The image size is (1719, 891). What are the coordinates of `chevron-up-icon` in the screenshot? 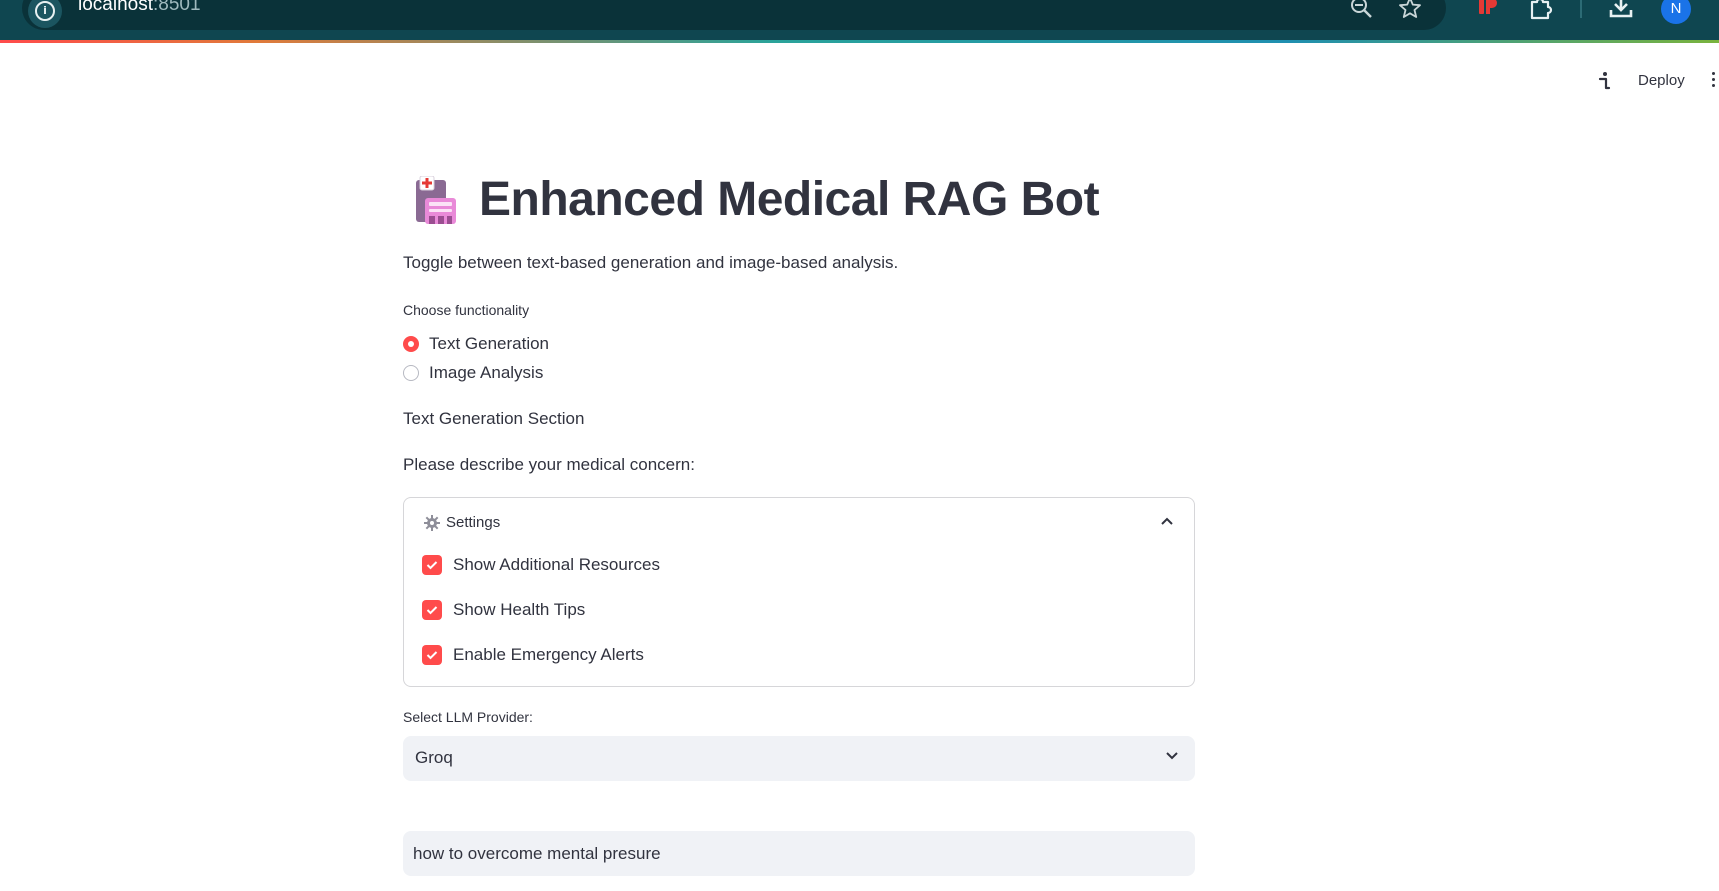 It's located at (1167, 521).